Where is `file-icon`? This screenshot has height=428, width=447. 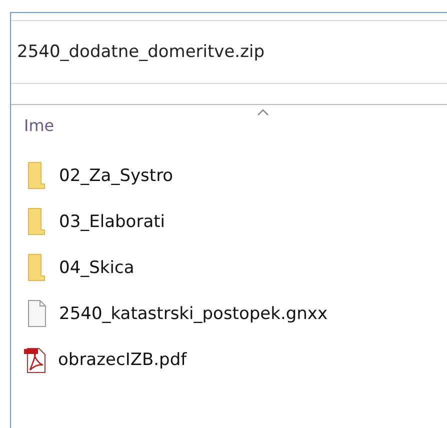 file-icon is located at coordinates (37, 313).